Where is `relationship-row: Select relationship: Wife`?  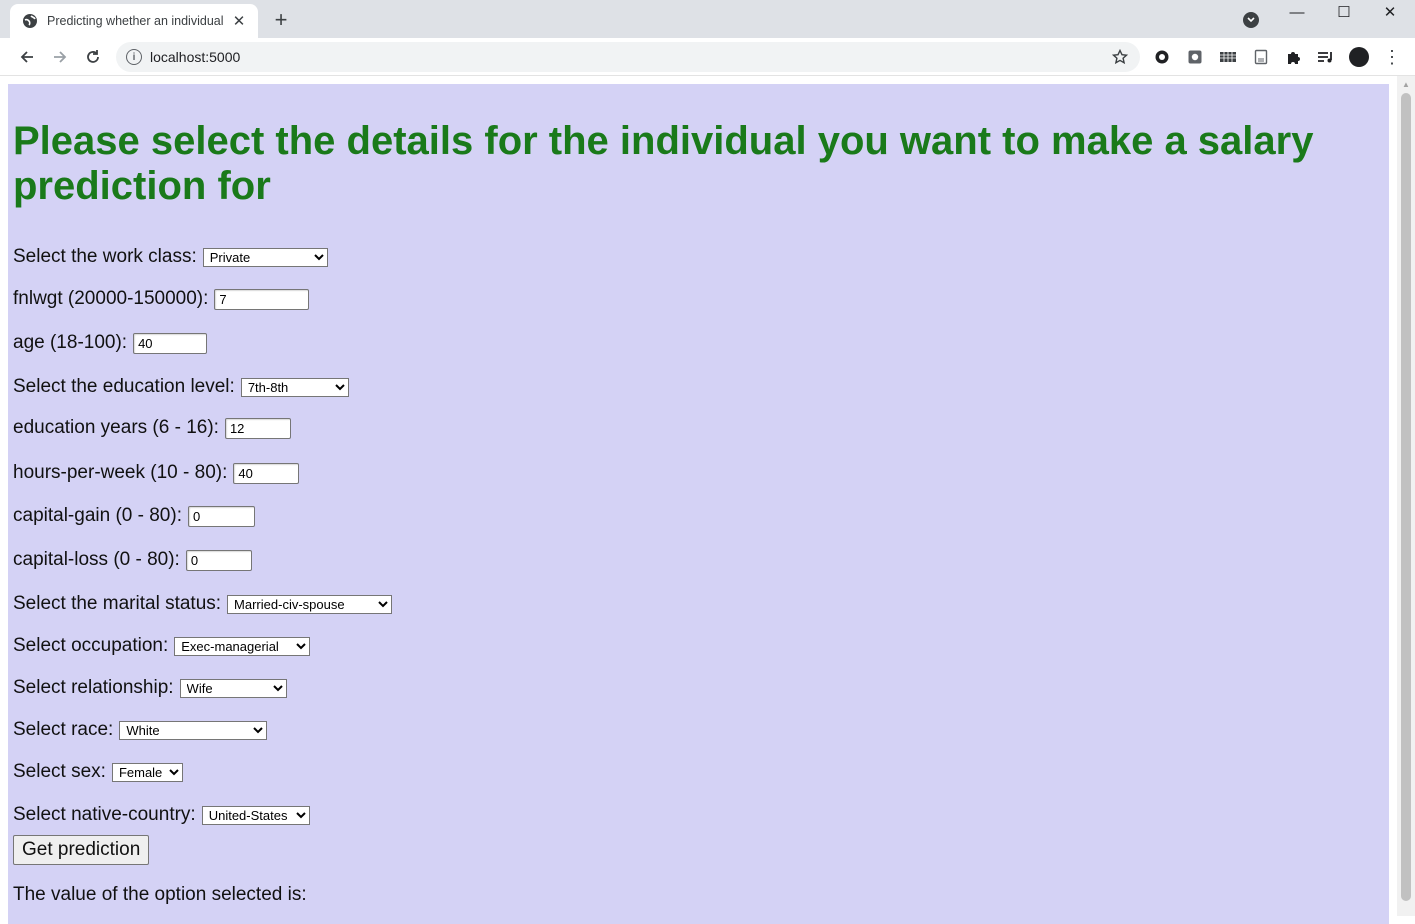
relationship-row: Select relationship: Wife is located at coordinates (150, 688).